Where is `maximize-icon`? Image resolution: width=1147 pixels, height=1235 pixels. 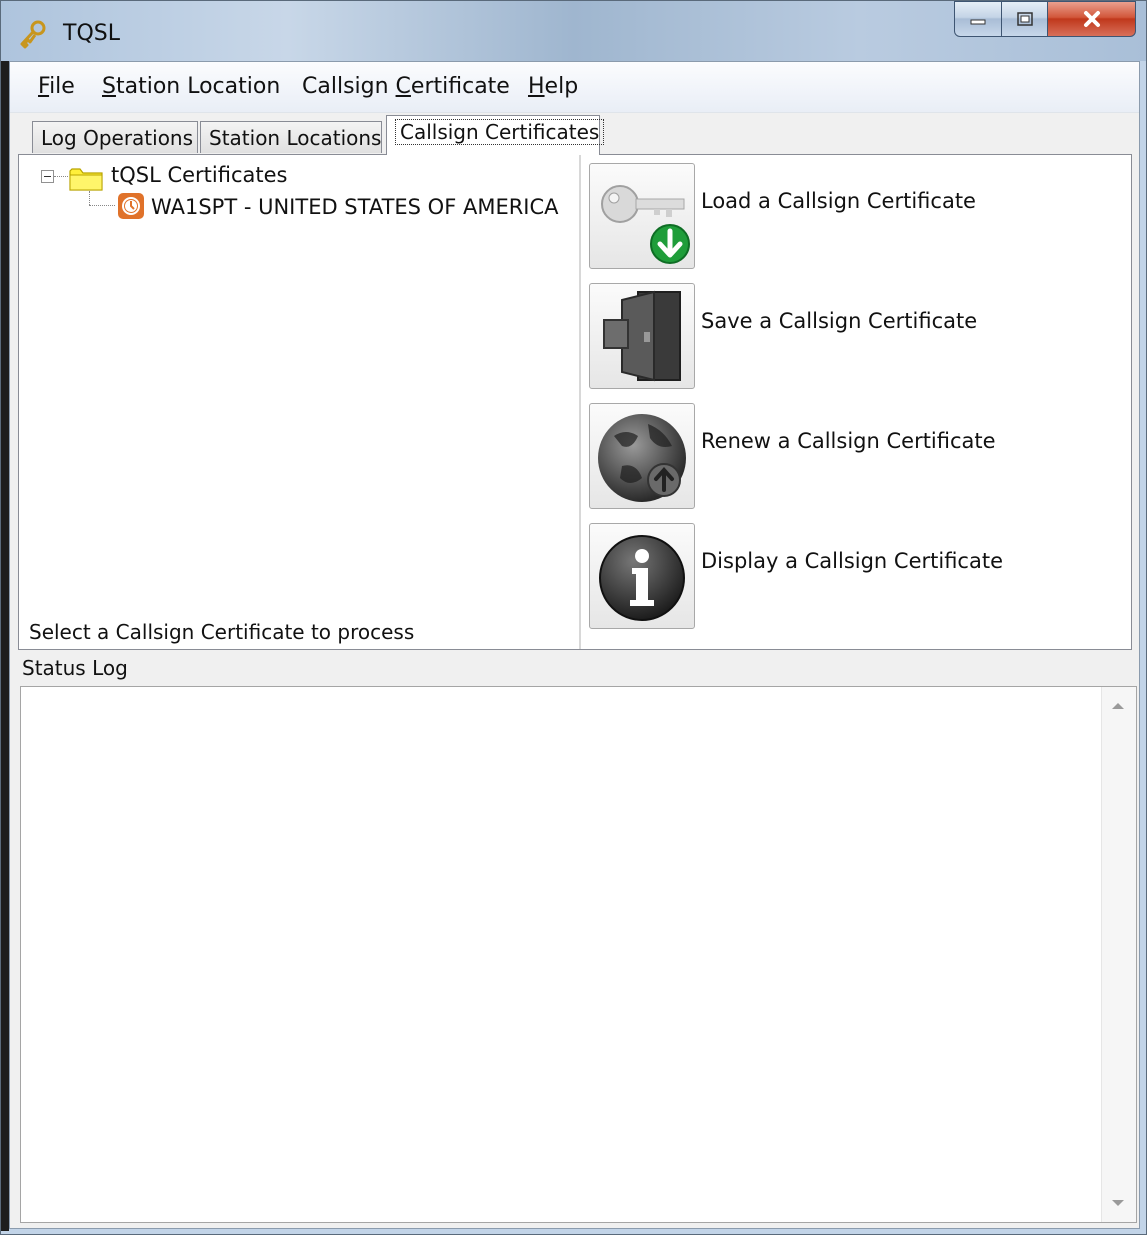 maximize-icon is located at coordinates (1024, 19).